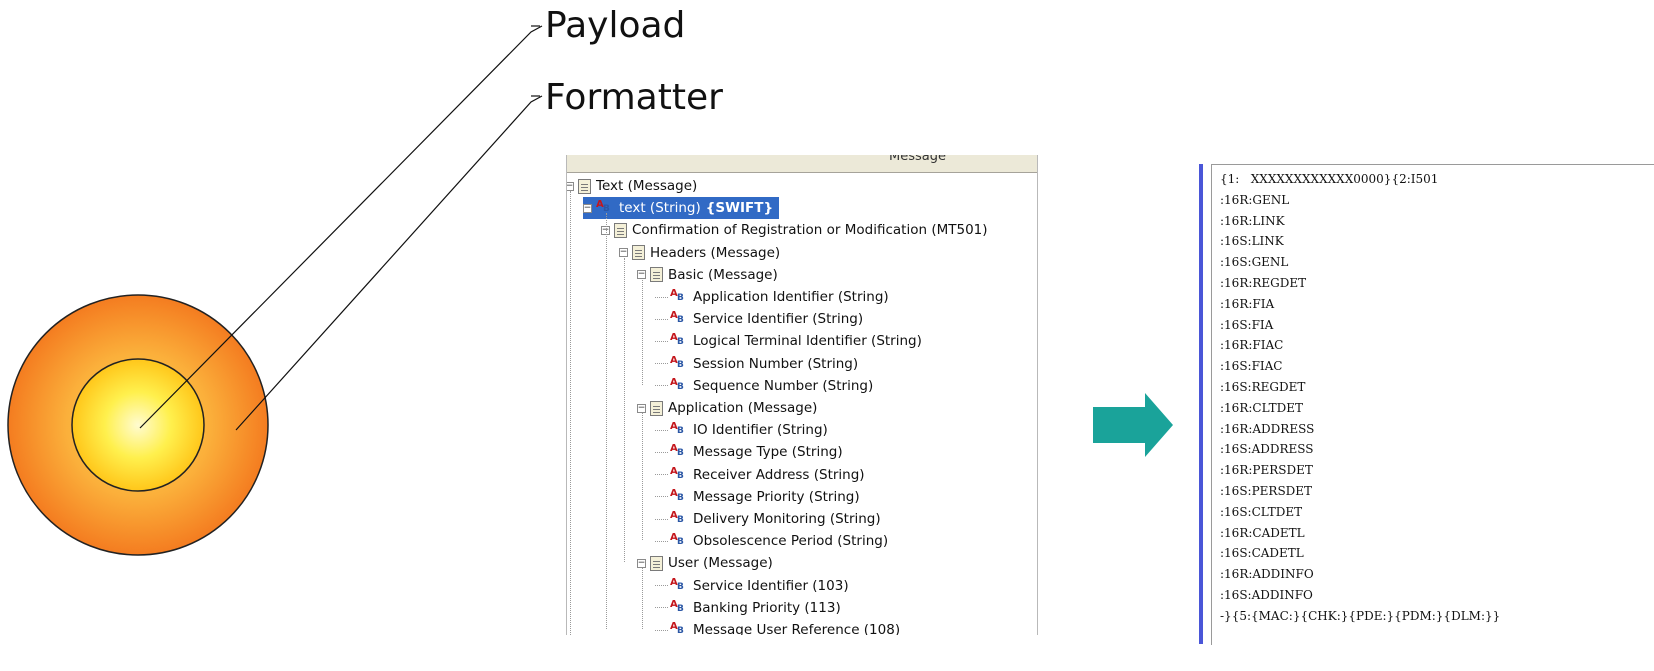 This screenshot has height=671, width=1654. I want to click on tree-row-label: Session Number (String), so click(776, 363).